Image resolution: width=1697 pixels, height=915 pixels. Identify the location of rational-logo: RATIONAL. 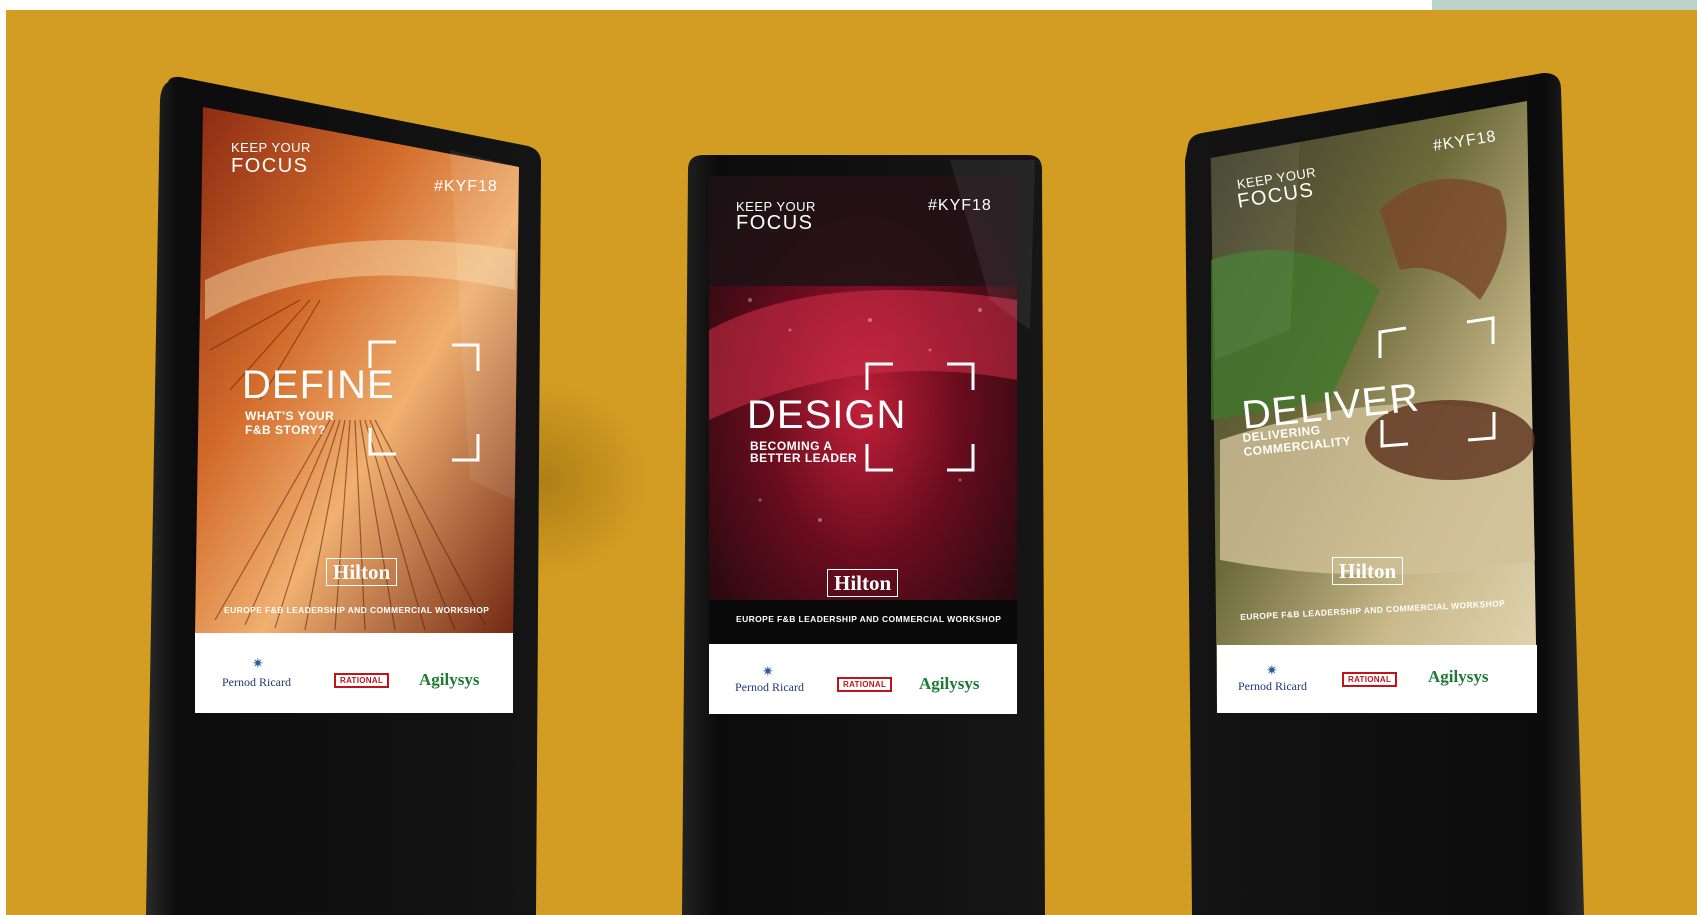
(1370, 679).